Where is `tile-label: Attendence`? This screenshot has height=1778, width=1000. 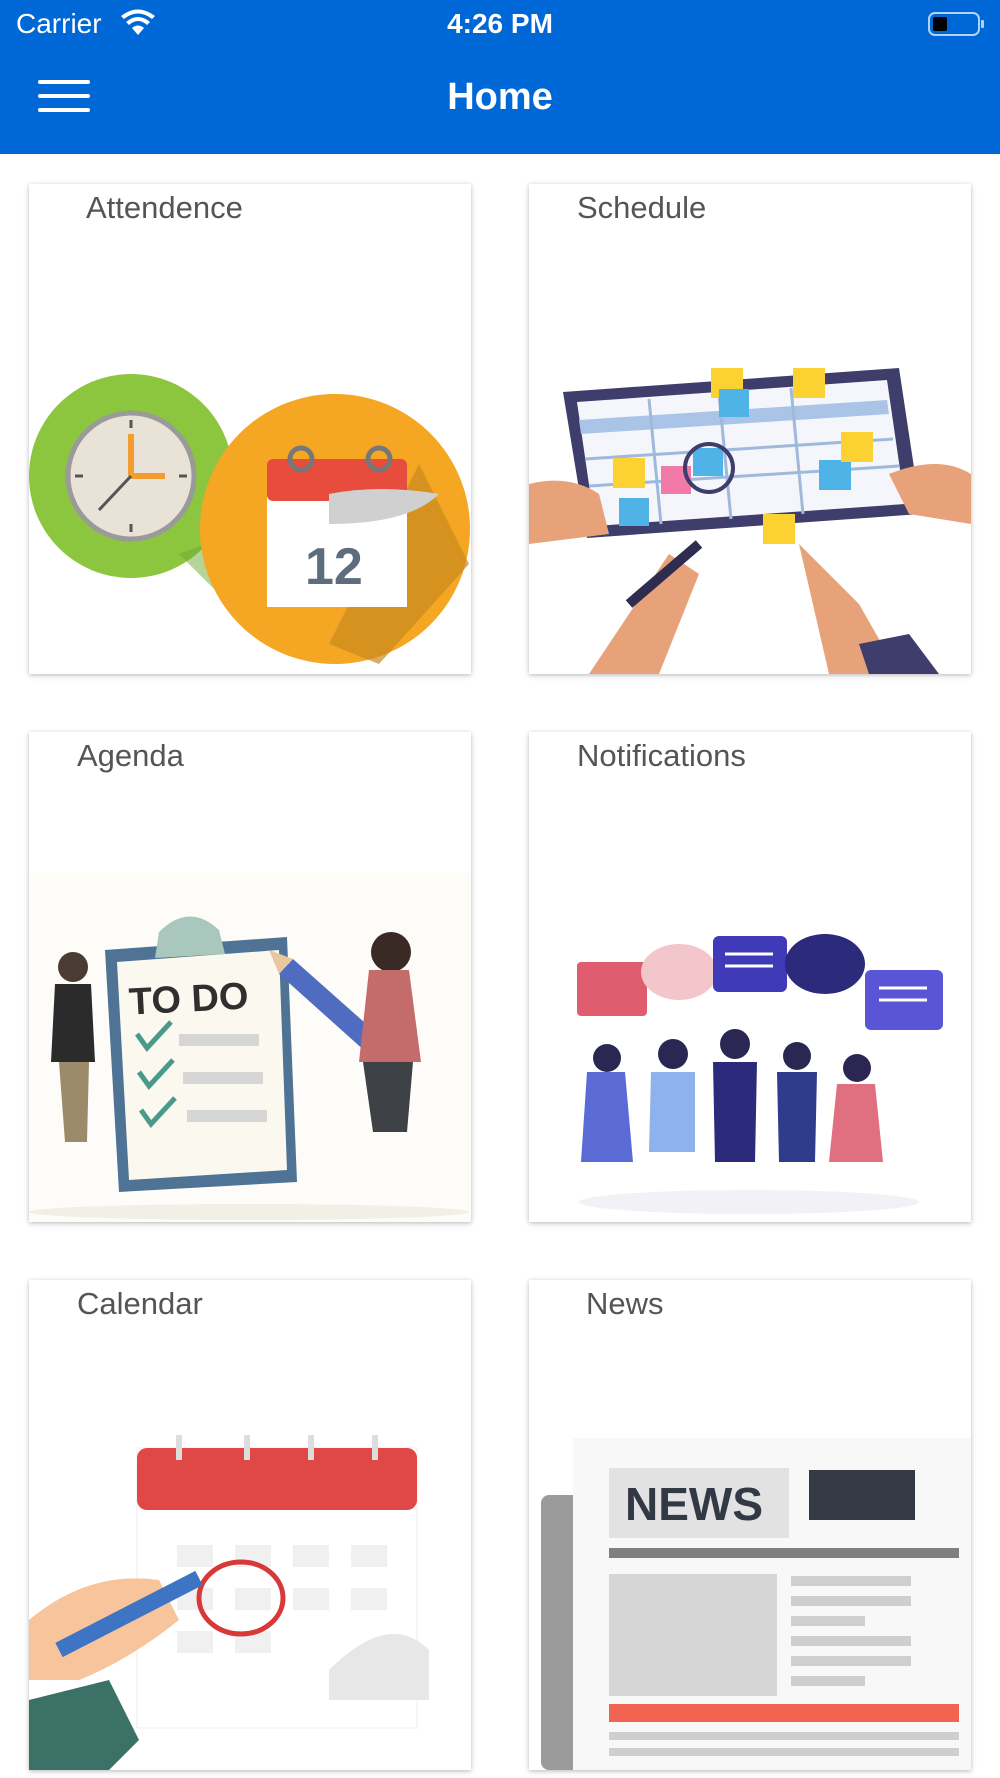 tile-label: Attendence is located at coordinates (164, 207).